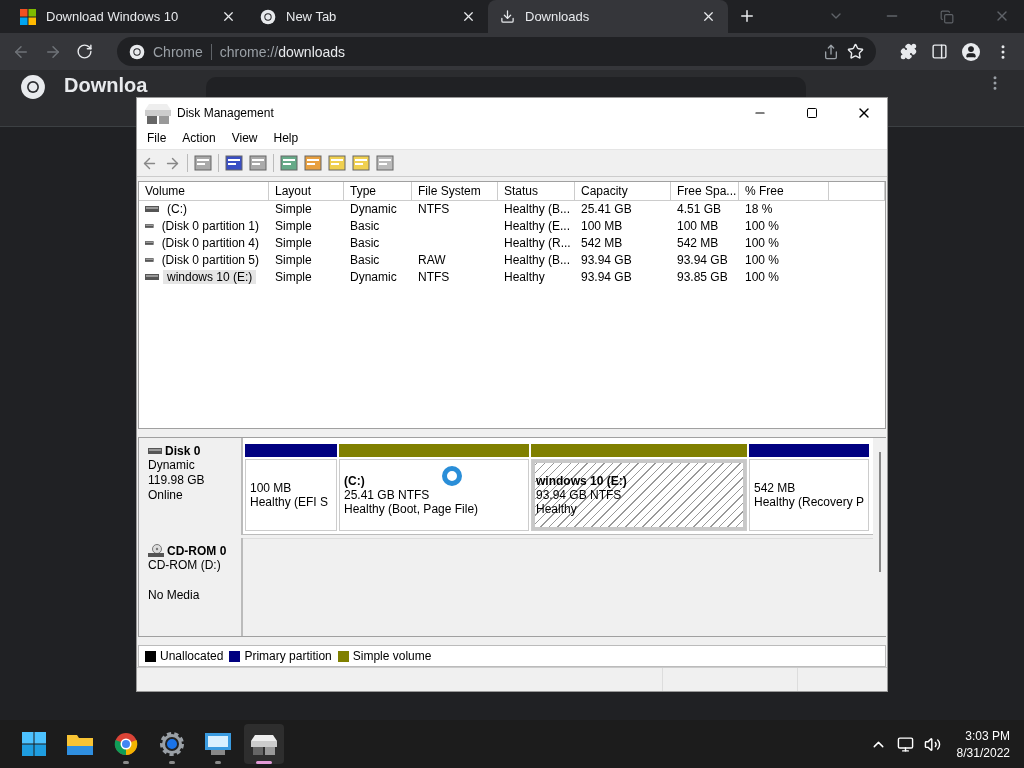  I want to click on partition-detail: 25.41 GB NTFS, so click(387, 495).